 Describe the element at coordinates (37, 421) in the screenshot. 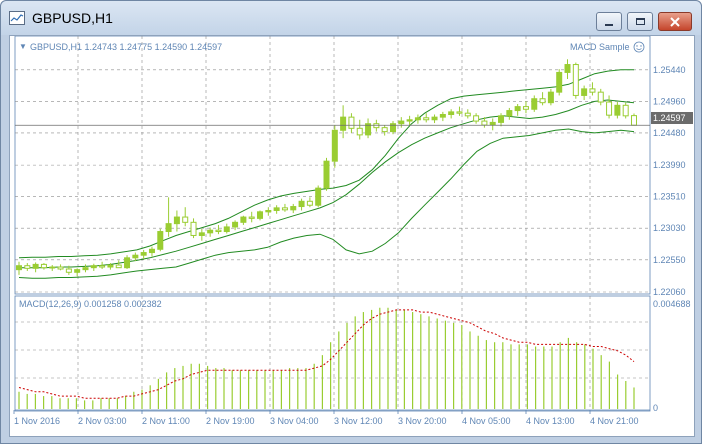

I see `time-tick-label: 1 Nov 2016` at that location.